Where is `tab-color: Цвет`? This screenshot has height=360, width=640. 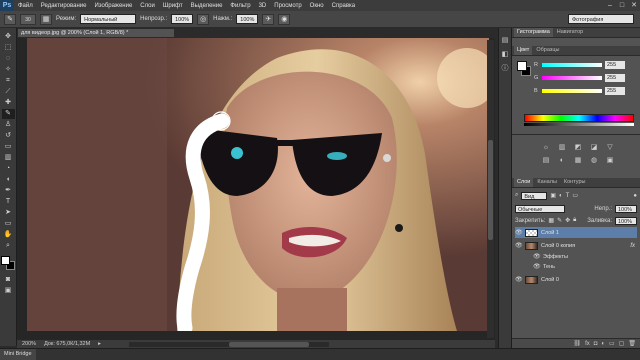
tab-color: Цвет is located at coordinates (523, 50).